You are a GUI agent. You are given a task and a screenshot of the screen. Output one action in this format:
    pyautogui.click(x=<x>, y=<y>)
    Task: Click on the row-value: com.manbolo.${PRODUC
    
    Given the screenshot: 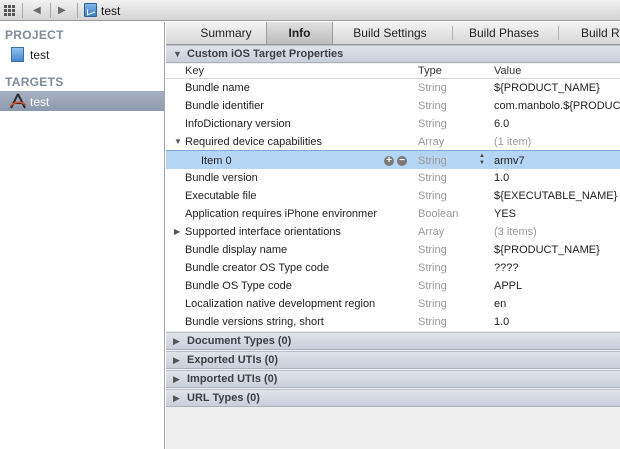 What is the action you would take?
    pyautogui.click(x=557, y=106)
    